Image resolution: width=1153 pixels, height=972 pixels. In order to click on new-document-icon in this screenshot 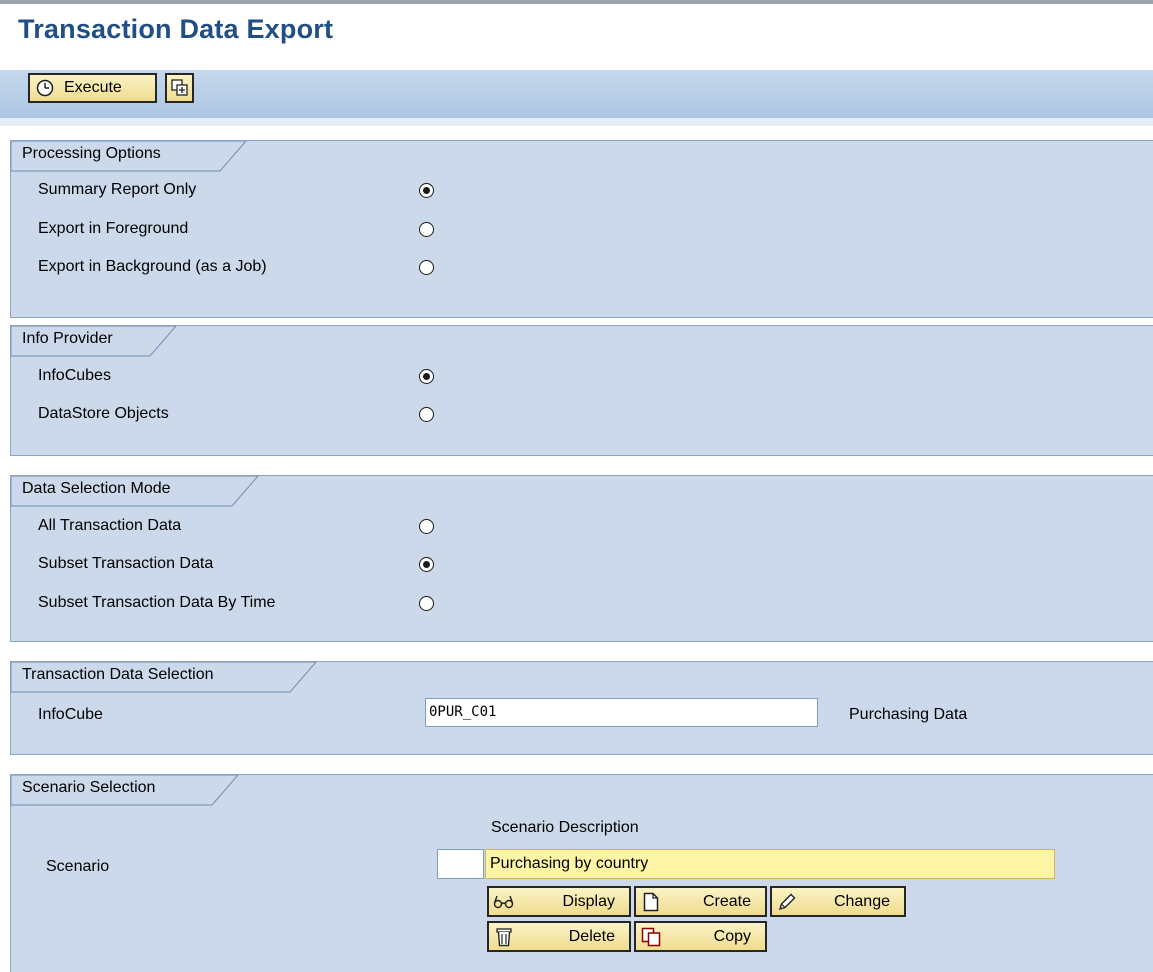, I will do `click(651, 902)`.